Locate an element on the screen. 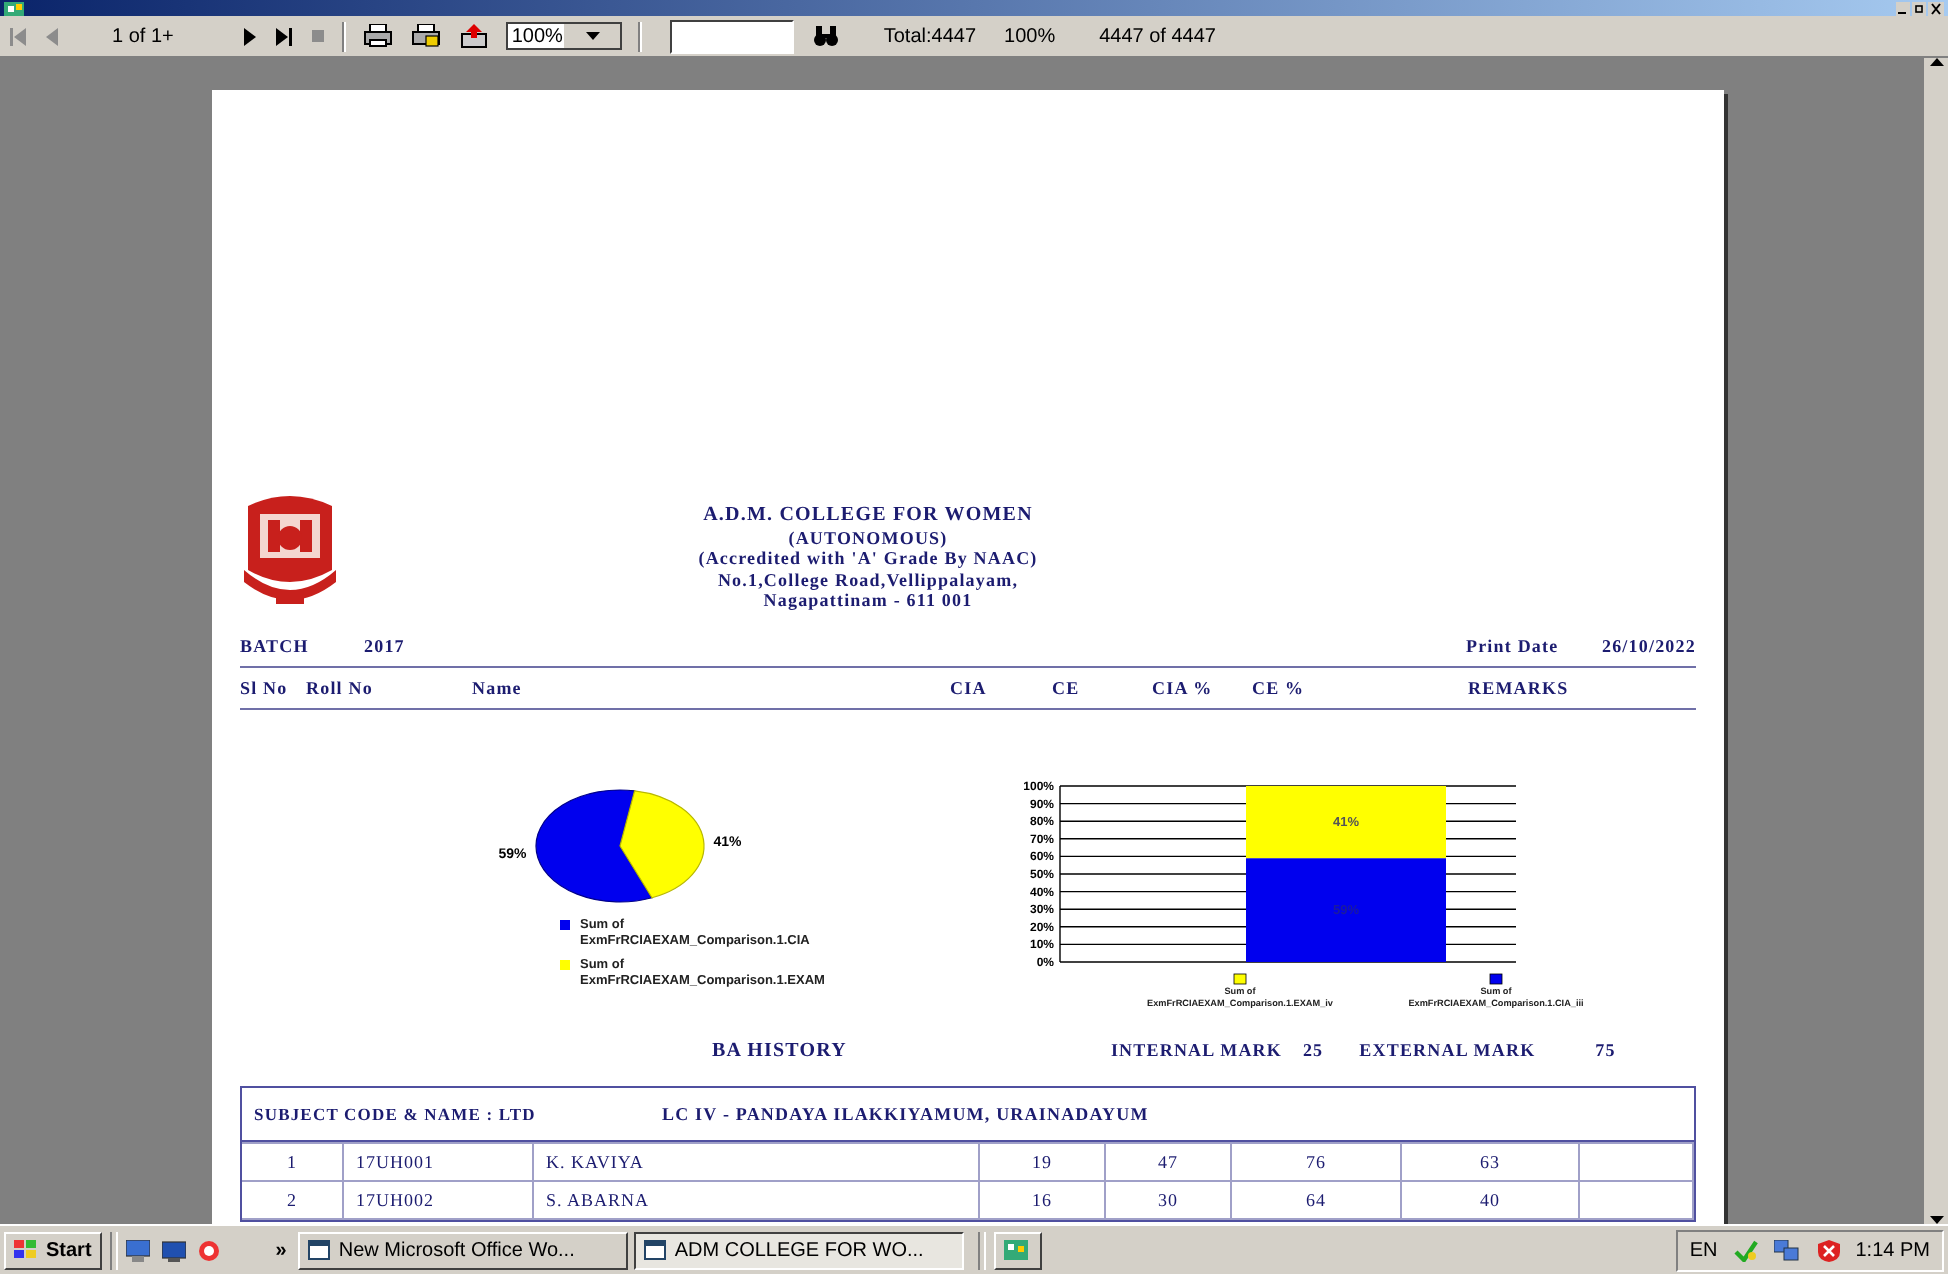  last-page-icon is located at coordinates (283, 36).